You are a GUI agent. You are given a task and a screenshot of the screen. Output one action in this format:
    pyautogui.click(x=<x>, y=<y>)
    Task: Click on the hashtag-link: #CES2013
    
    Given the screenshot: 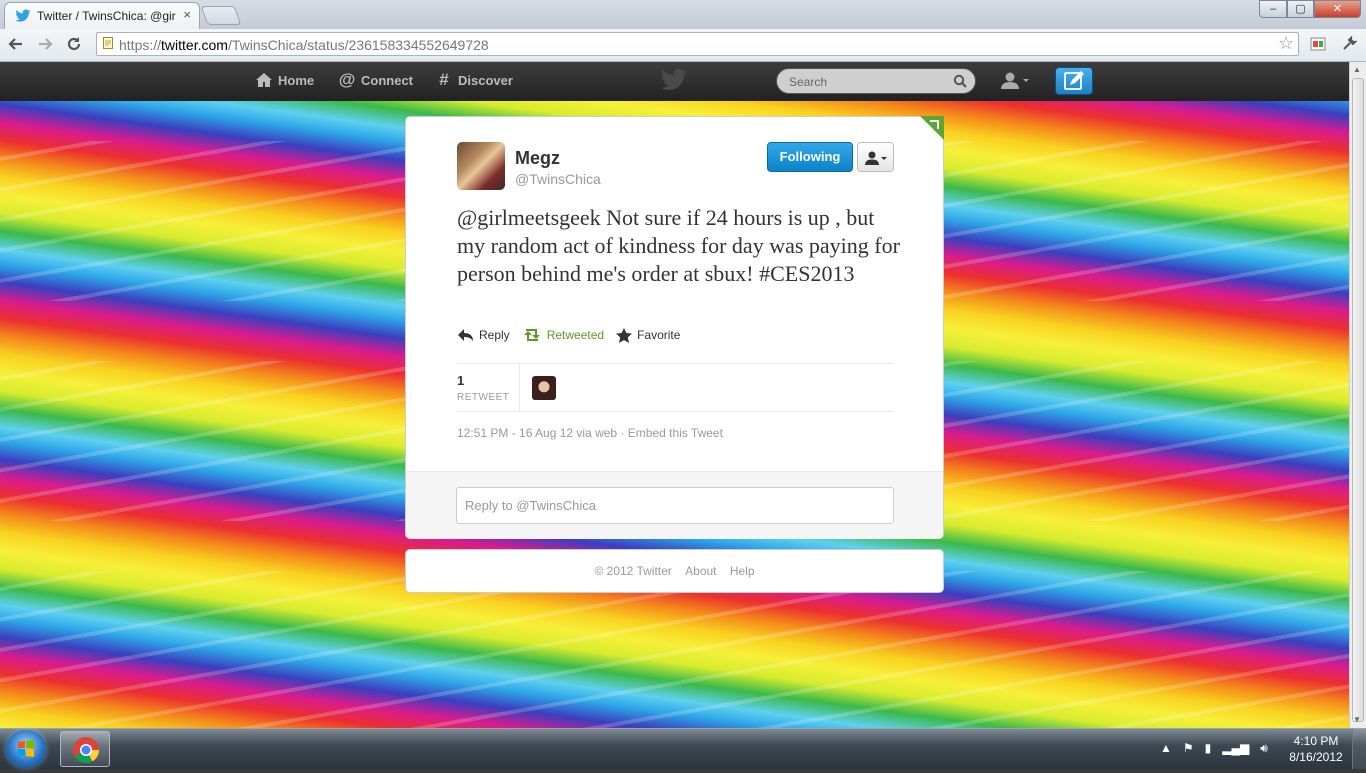 What is the action you would take?
    pyautogui.click(x=806, y=273)
    